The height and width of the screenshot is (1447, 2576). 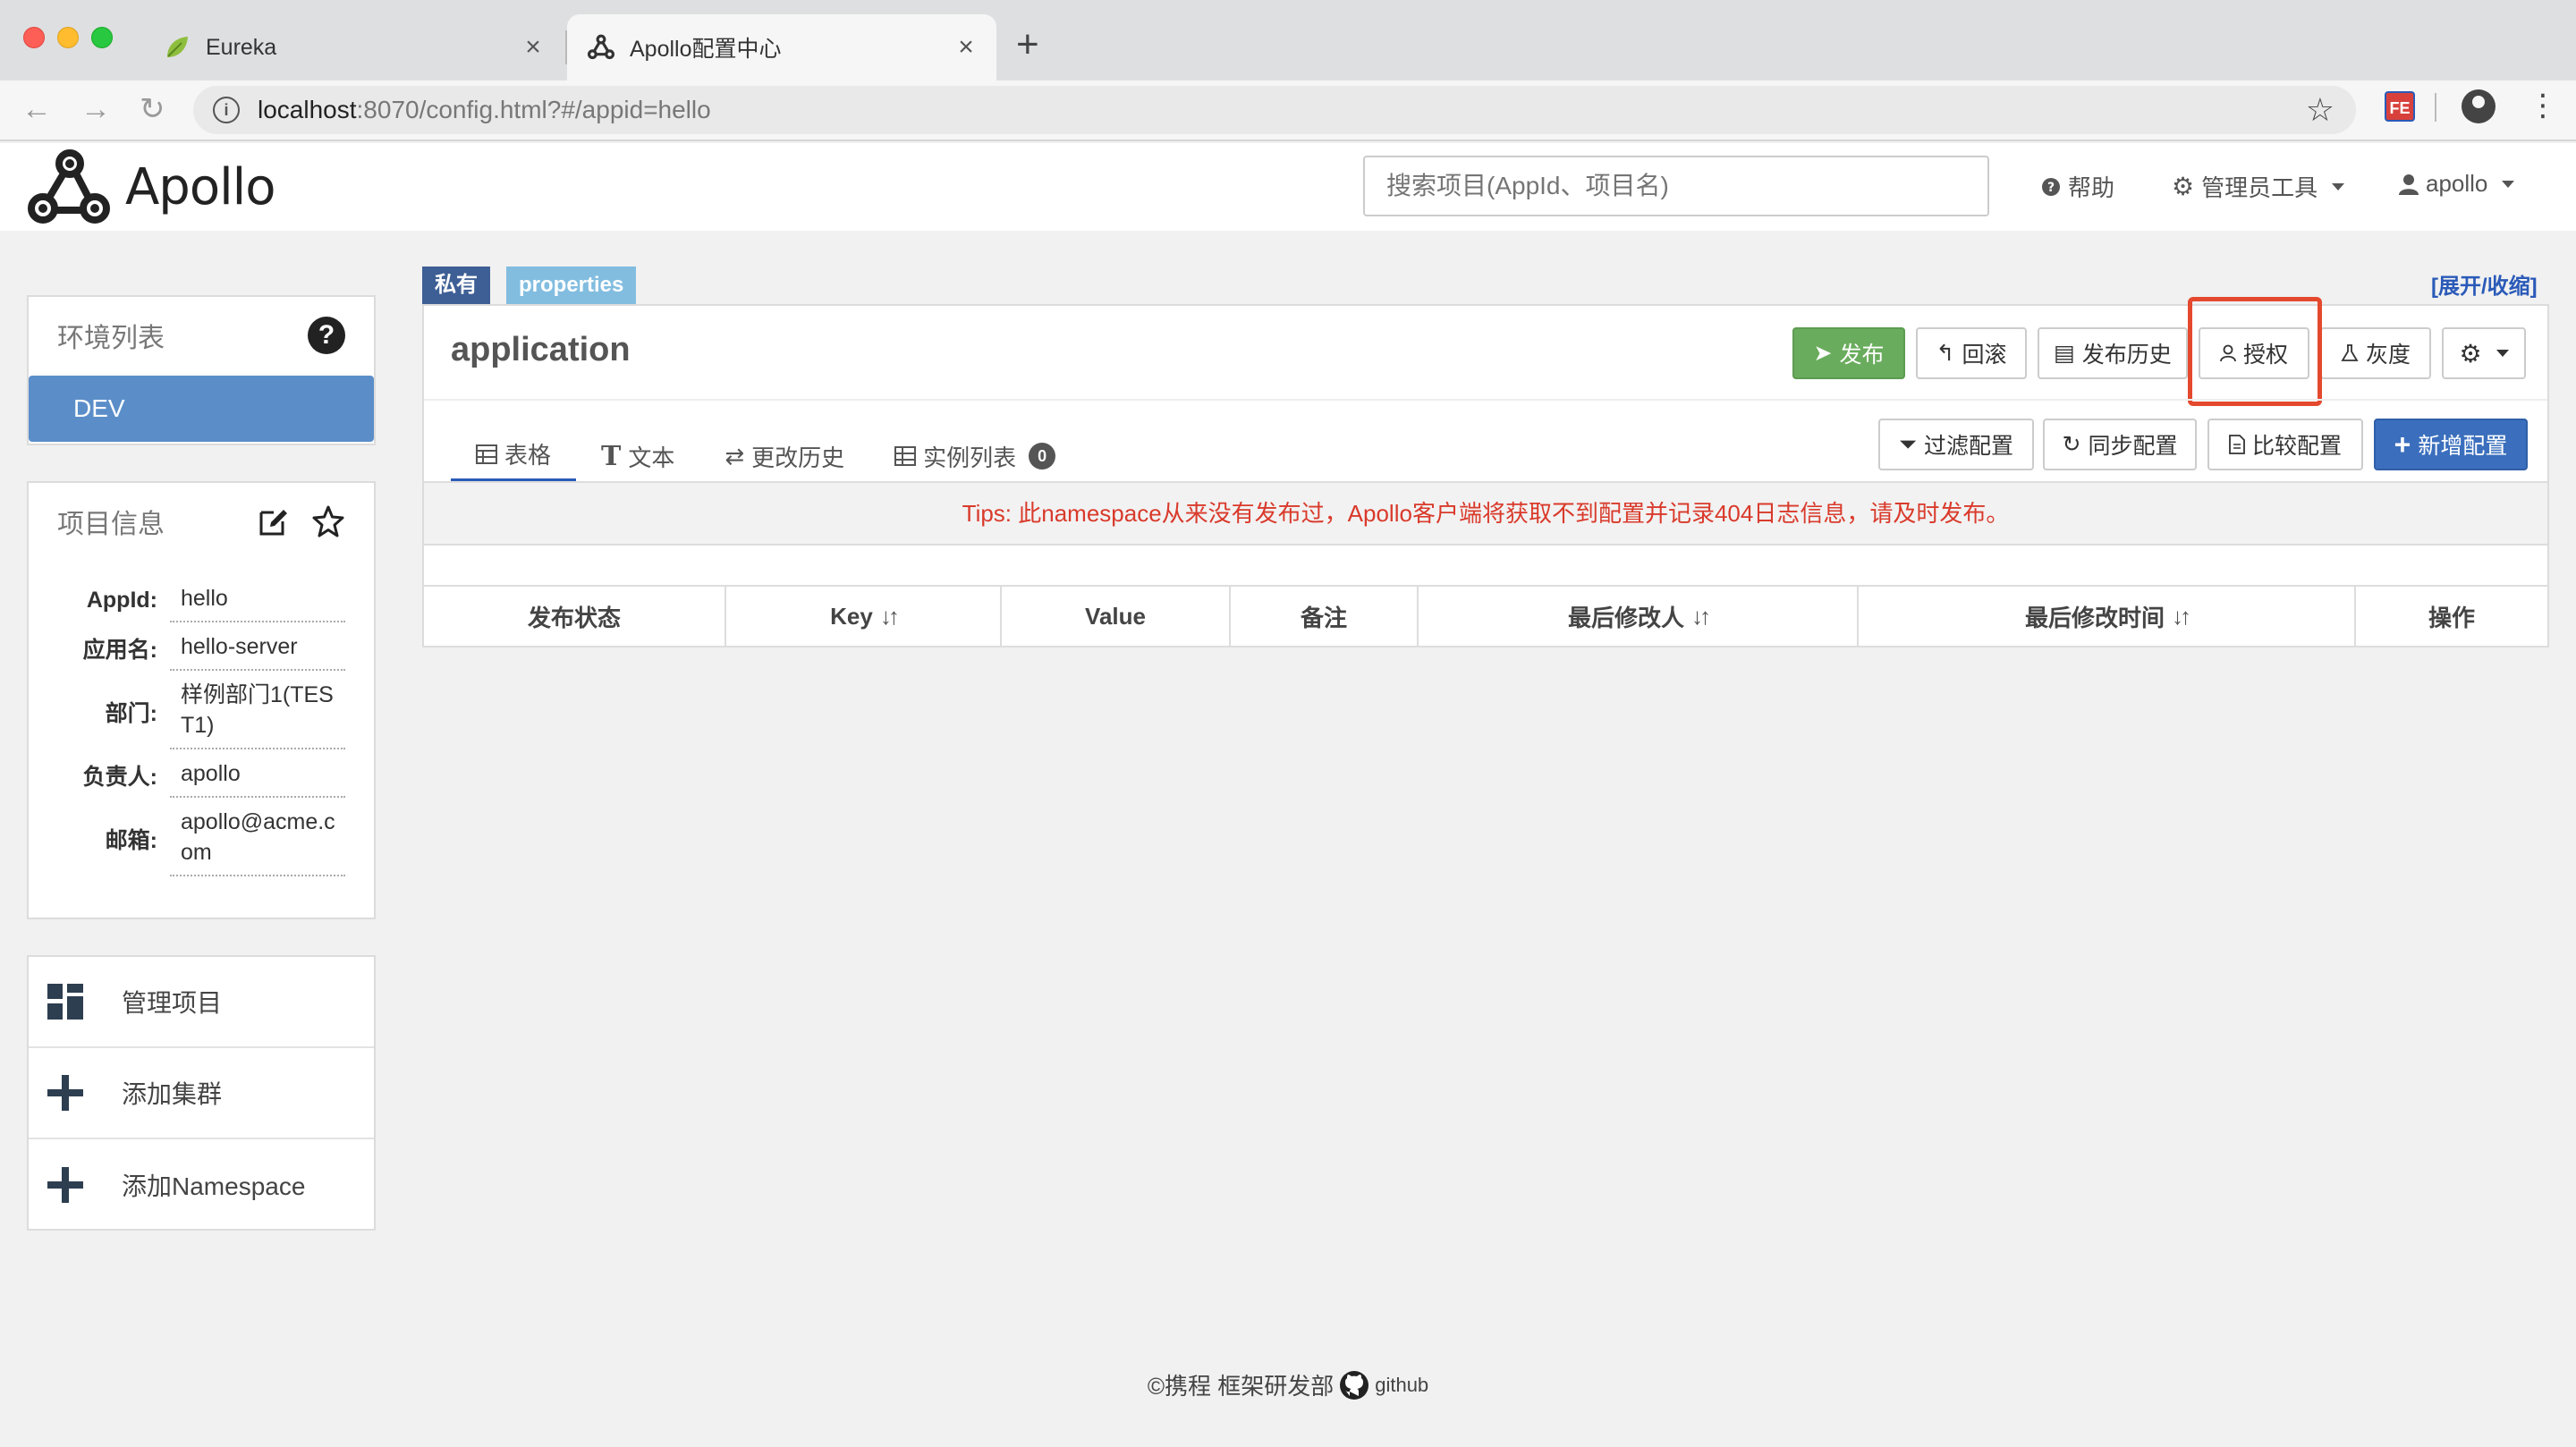 I want to click on dashboard-icon, so click(x=65, y=1001).